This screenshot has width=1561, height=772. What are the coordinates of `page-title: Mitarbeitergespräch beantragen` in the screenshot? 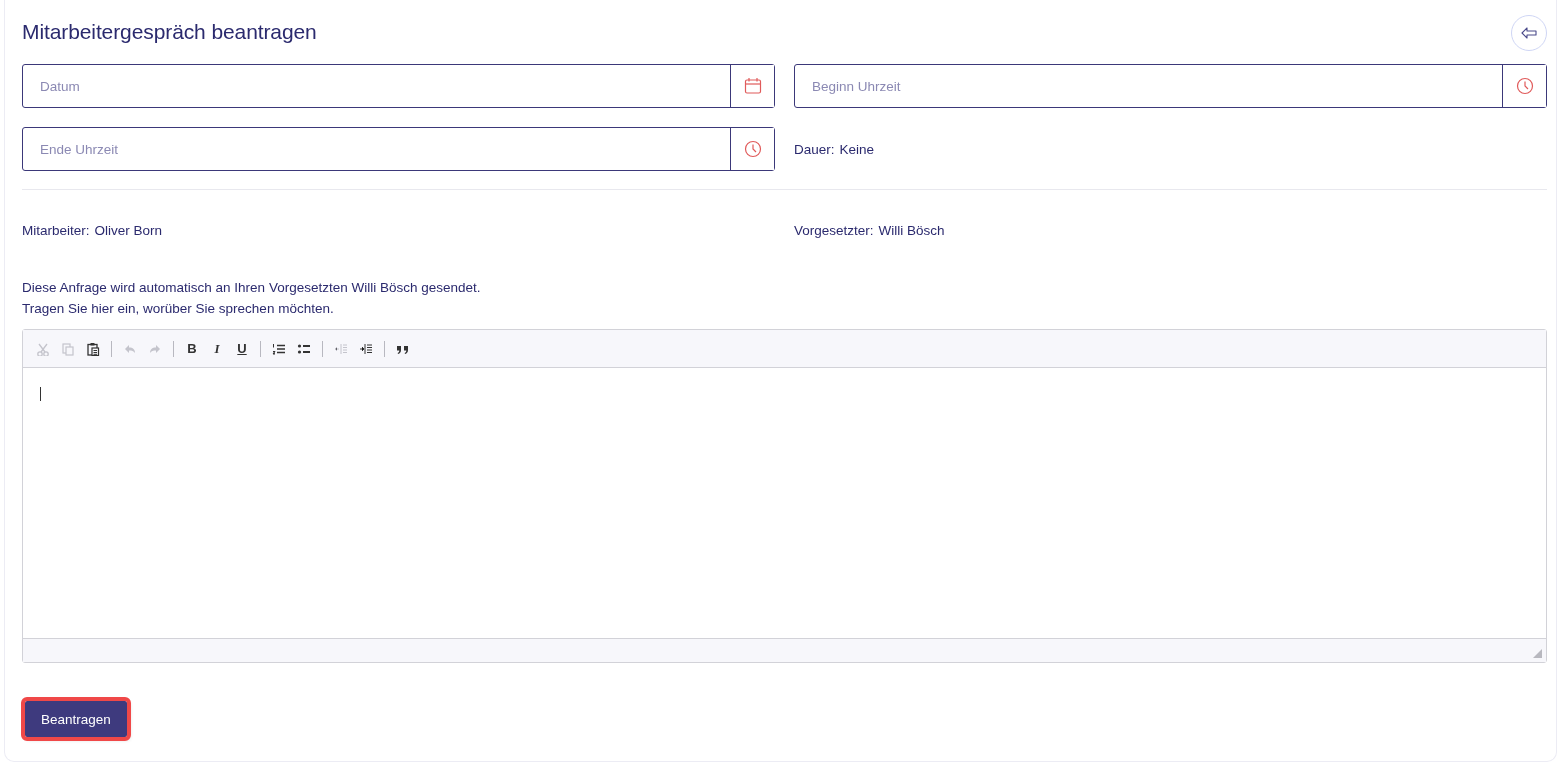 It's located at (169, 32).